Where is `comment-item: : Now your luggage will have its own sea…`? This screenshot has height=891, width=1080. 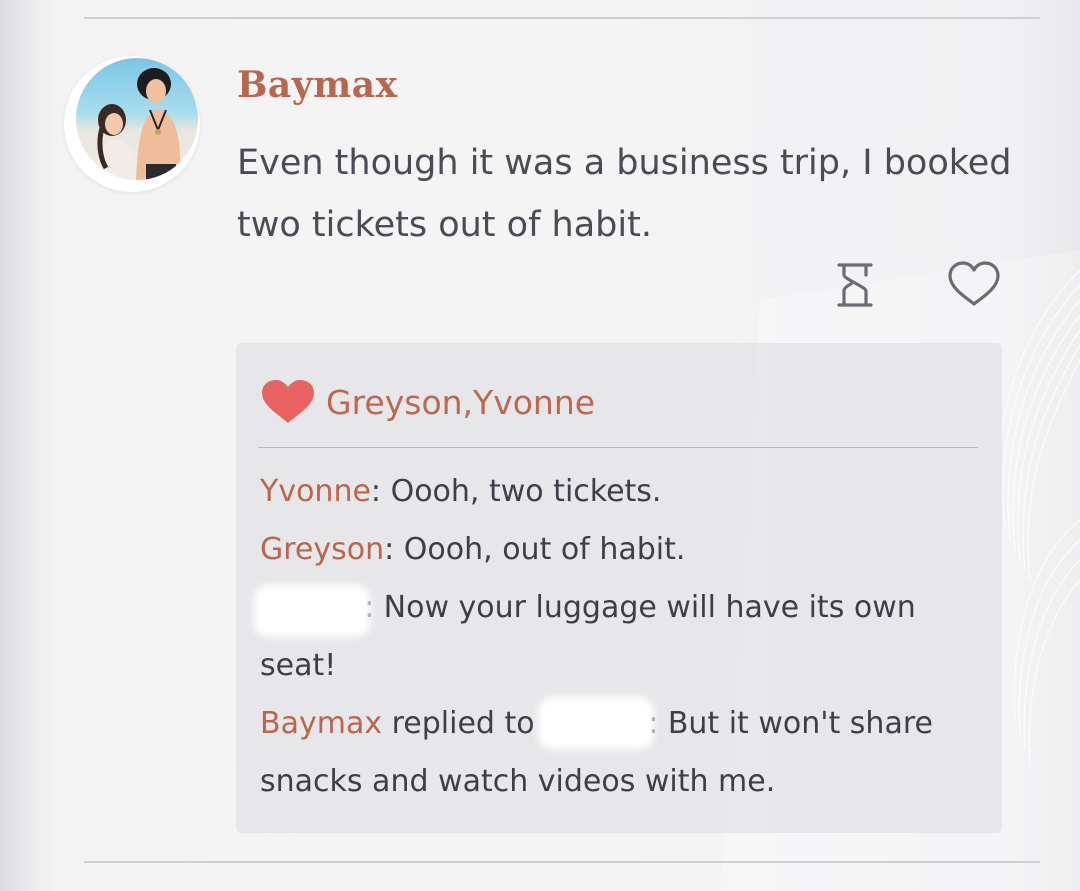
comment-item: : Now your luggage will have its own sea… is located at coordinates (620, 637).